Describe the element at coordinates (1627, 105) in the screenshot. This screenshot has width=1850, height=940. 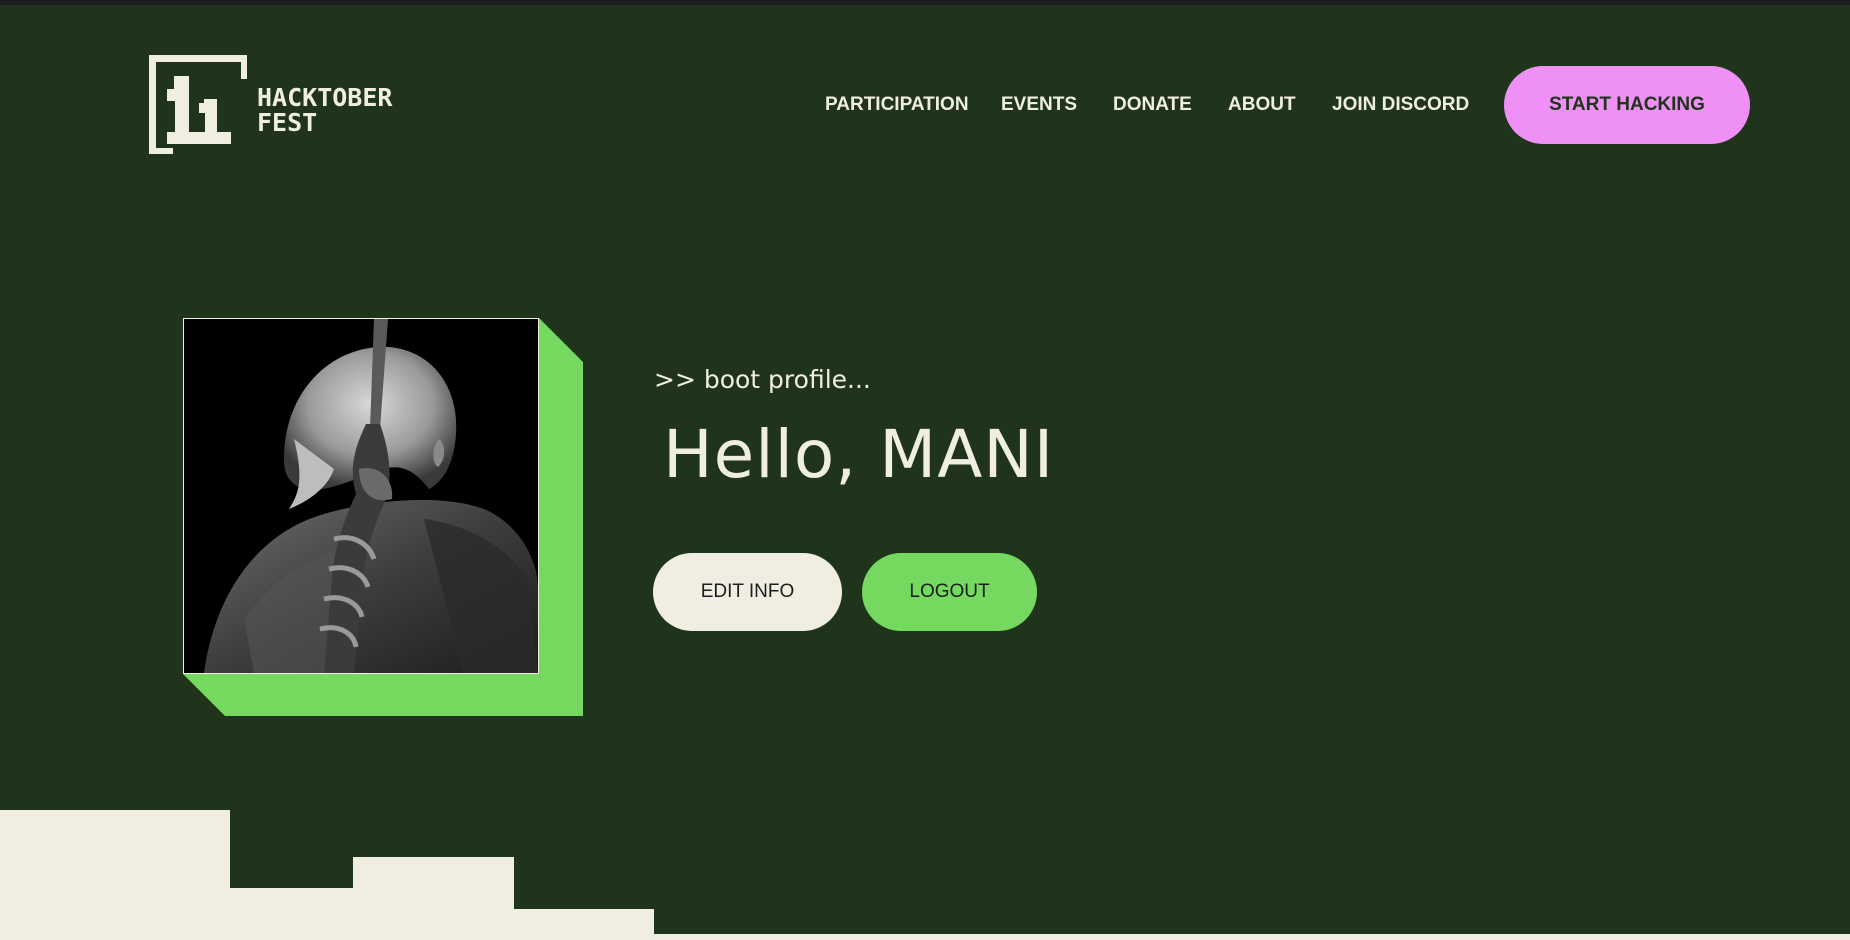
I see `start-hacking-button: START HACKING` at that location.